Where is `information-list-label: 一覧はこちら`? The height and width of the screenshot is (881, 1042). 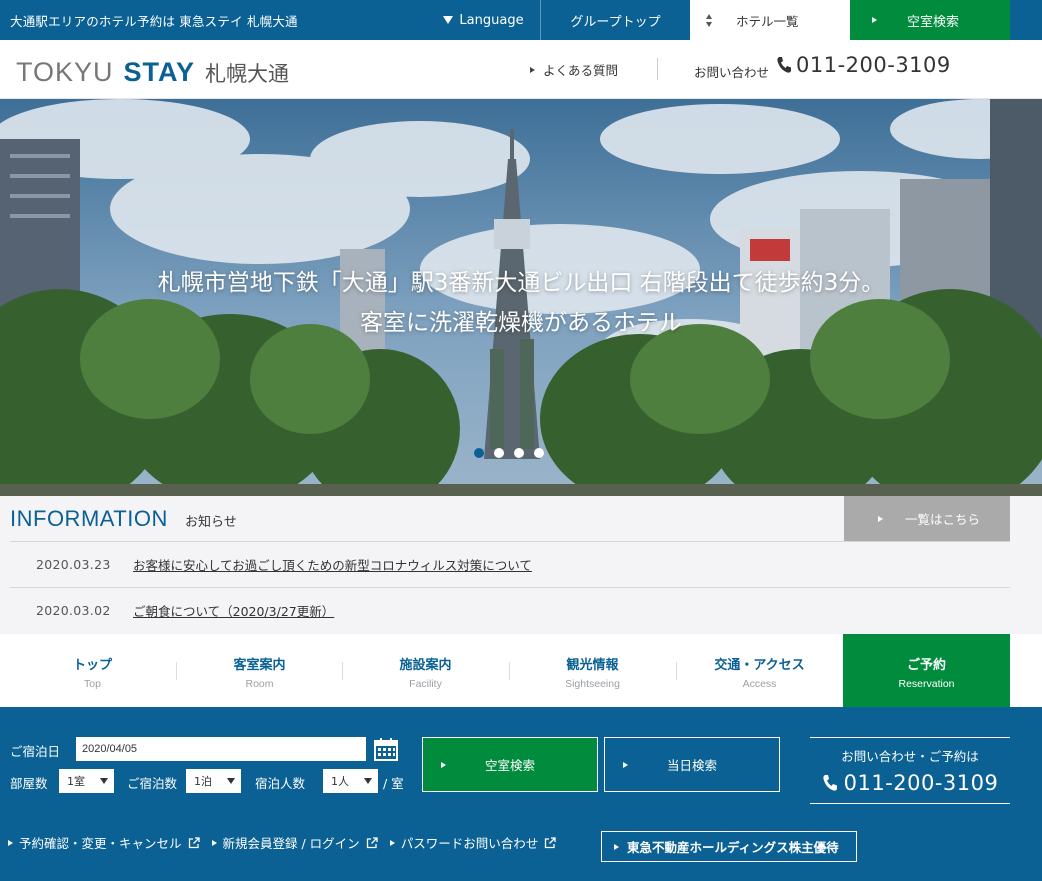 information-list-label: 一覧はこちら is located at coordinates (943, 519).